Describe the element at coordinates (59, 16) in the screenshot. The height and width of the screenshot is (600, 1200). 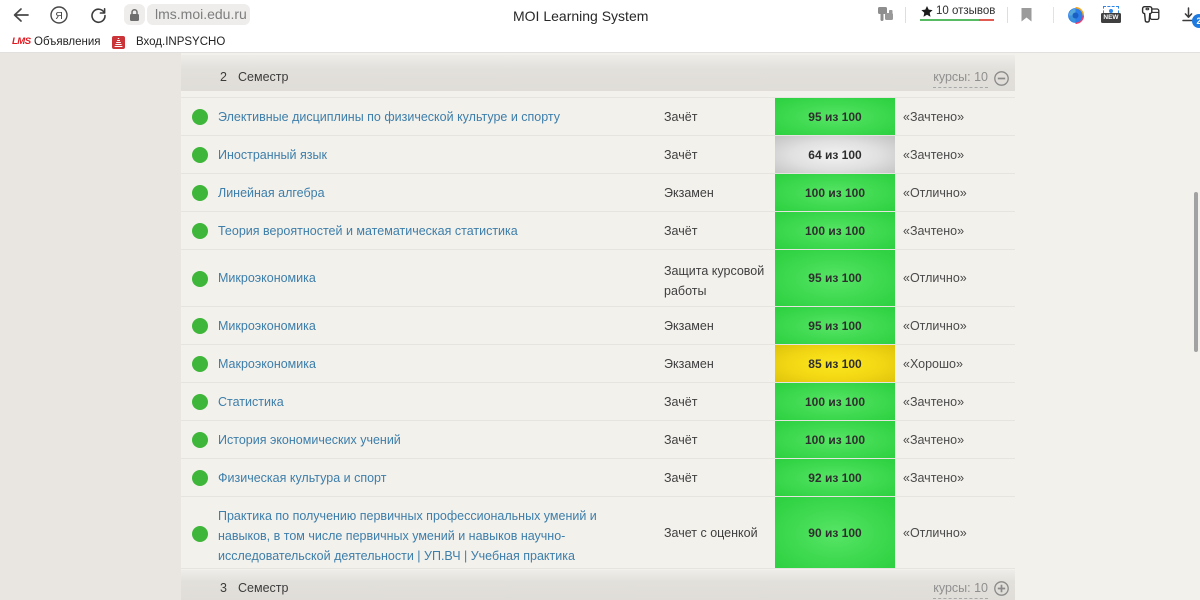
I see `svg-text: Я` at that location.